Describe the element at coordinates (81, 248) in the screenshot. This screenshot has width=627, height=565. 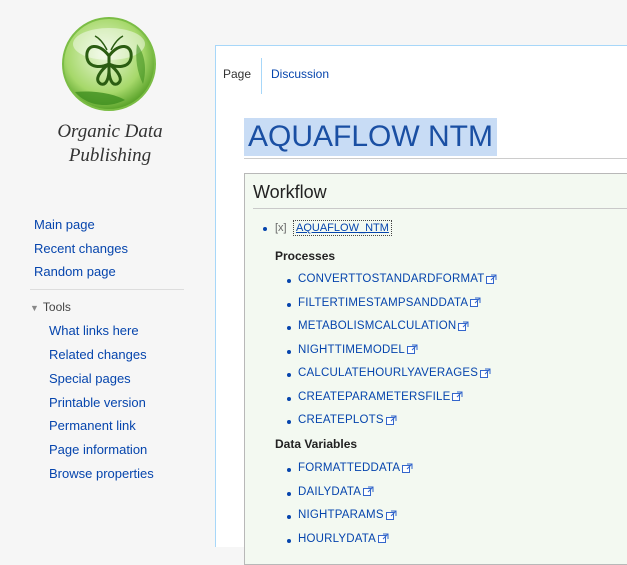
I see `nav-recent-changes: Recent changes` at that location.